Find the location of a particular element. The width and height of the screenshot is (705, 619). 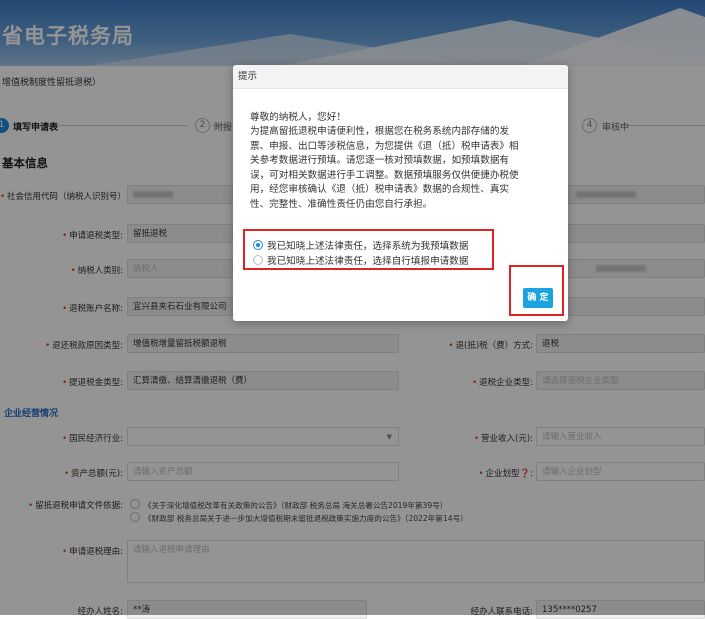

option-self-fill: 我已知晓上述法律责任，选择自行填报申请数据 is located at coordinates (360, 260).